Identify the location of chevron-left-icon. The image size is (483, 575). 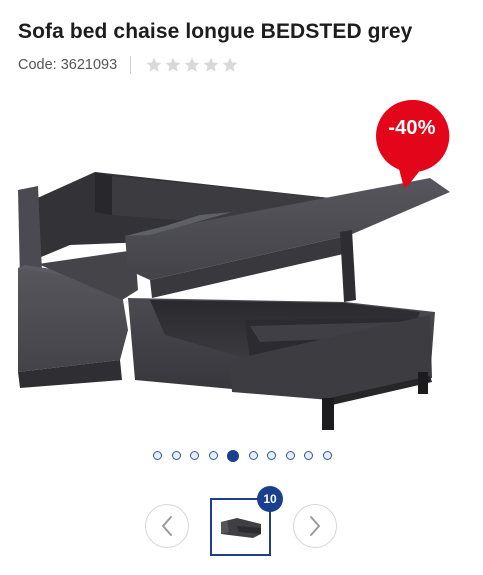
(167, 526).